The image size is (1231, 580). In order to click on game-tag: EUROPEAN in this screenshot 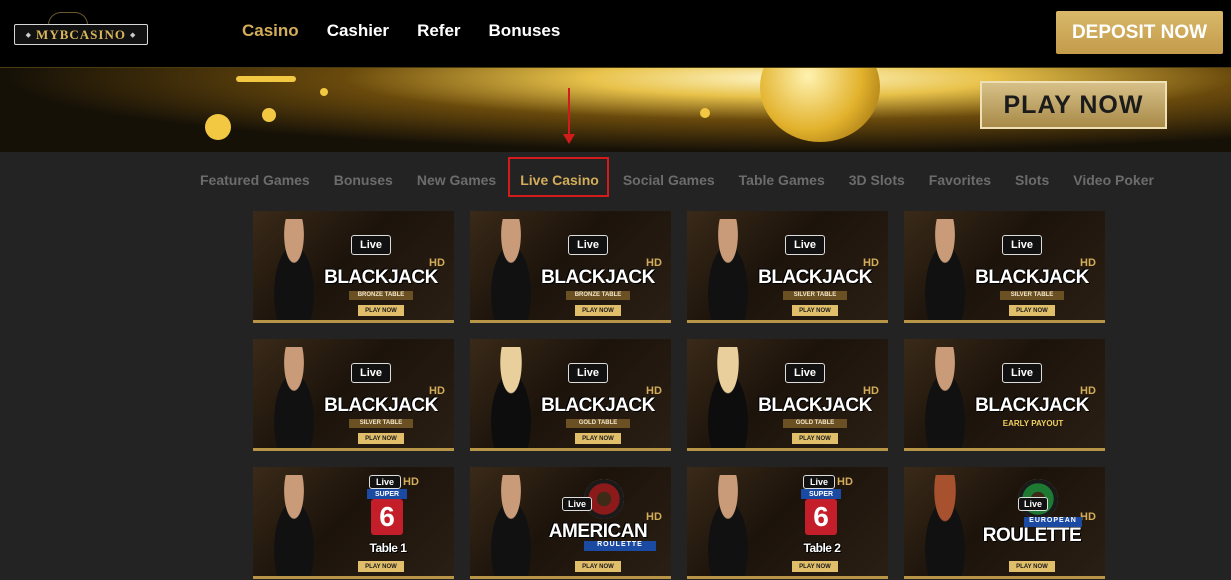, I will do `click(1053, 522)`.